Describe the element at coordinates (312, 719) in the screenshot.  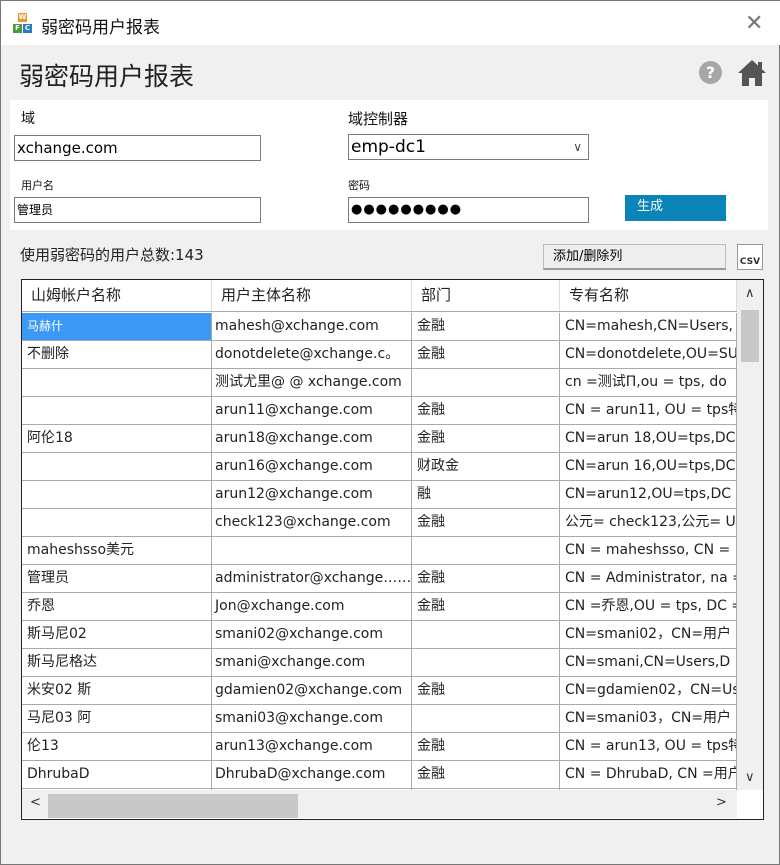
I see `upn-cell: smani03@xchange.com` at that location.